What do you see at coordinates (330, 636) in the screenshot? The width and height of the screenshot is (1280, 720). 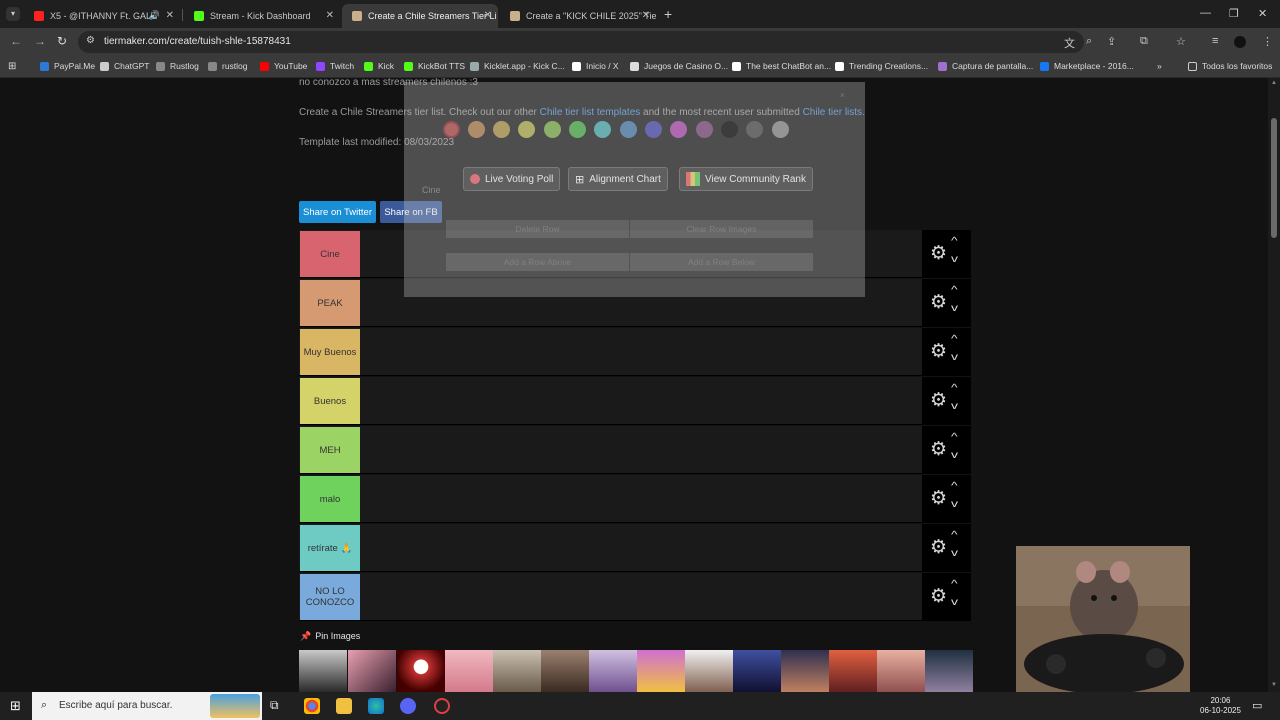 I see `pin-images-toggle: 📌 Pin Images` at bounding box center [330, 636].